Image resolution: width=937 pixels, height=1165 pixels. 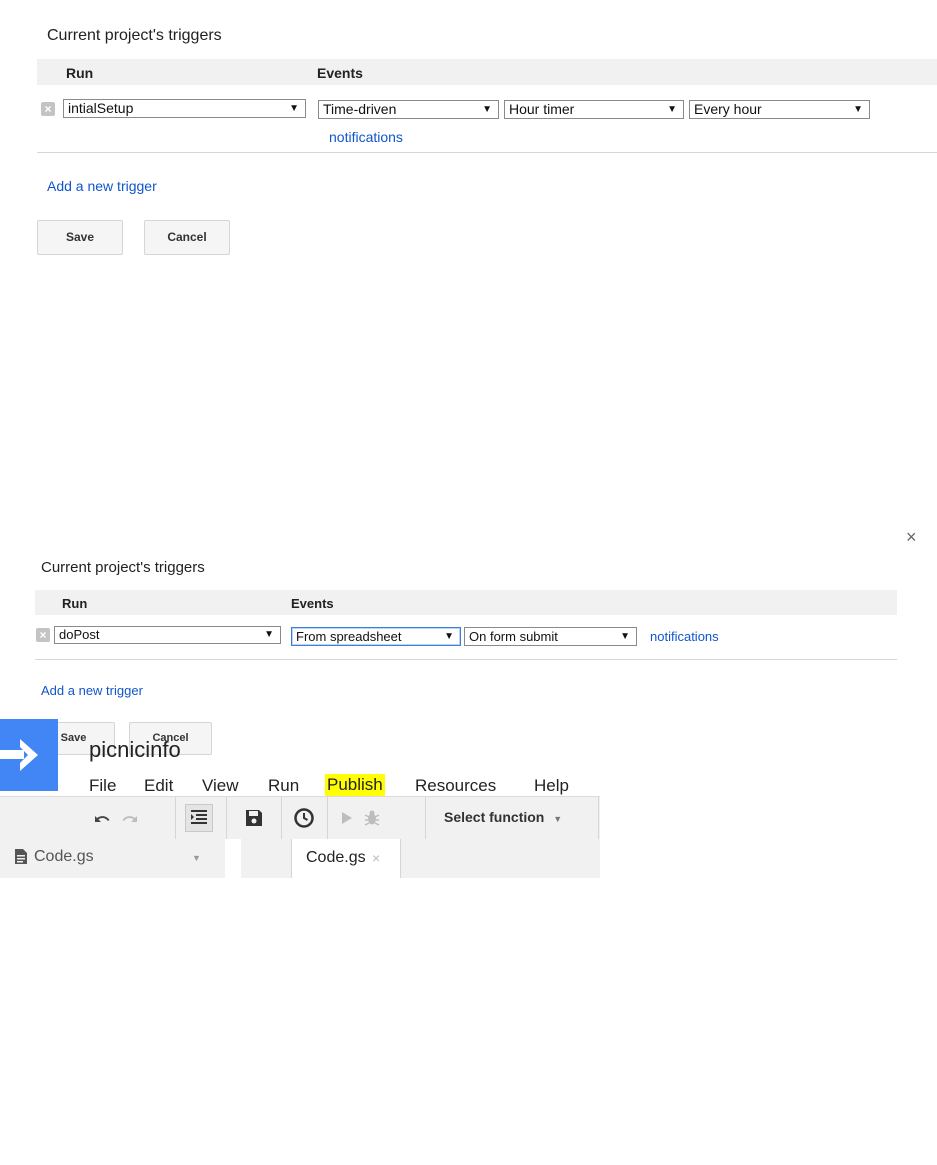 What do you see at coordinates (779, 109) in the screenshot?
I see `interval-select: Every hour ▼` at bounding box center [779, 109].